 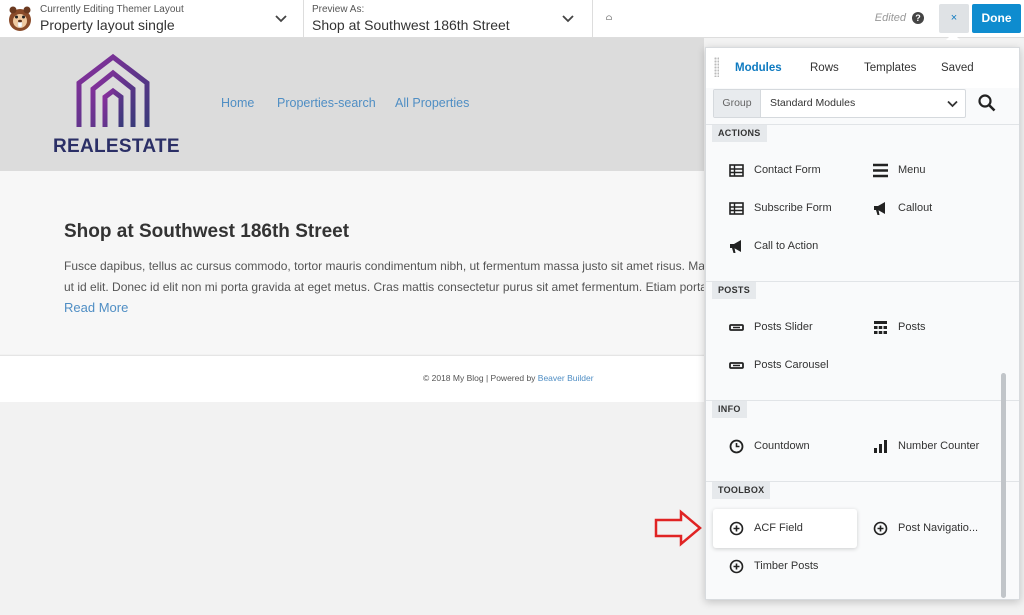 I want to click on module-countdown: Countdown, so click(x=784, y=446).